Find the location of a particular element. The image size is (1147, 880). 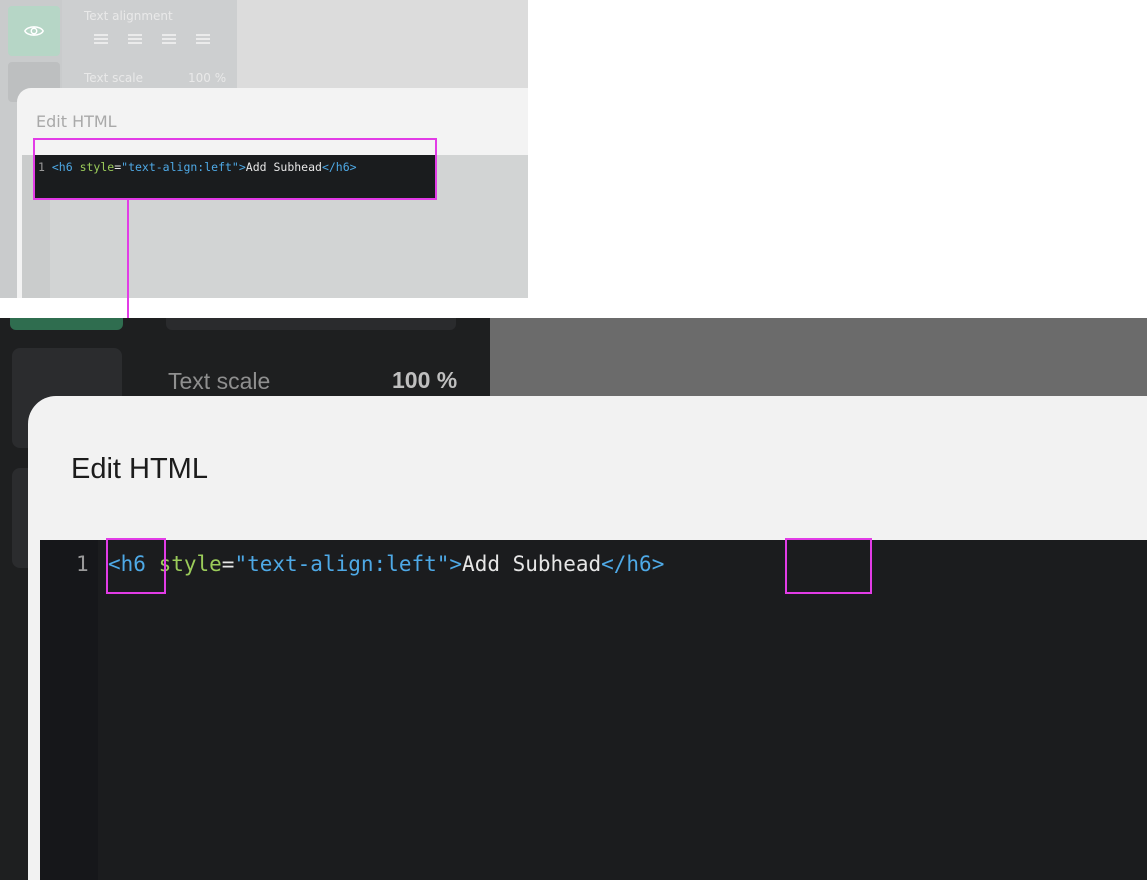

close-tag: </h6> is located at coordinates (633, 564).